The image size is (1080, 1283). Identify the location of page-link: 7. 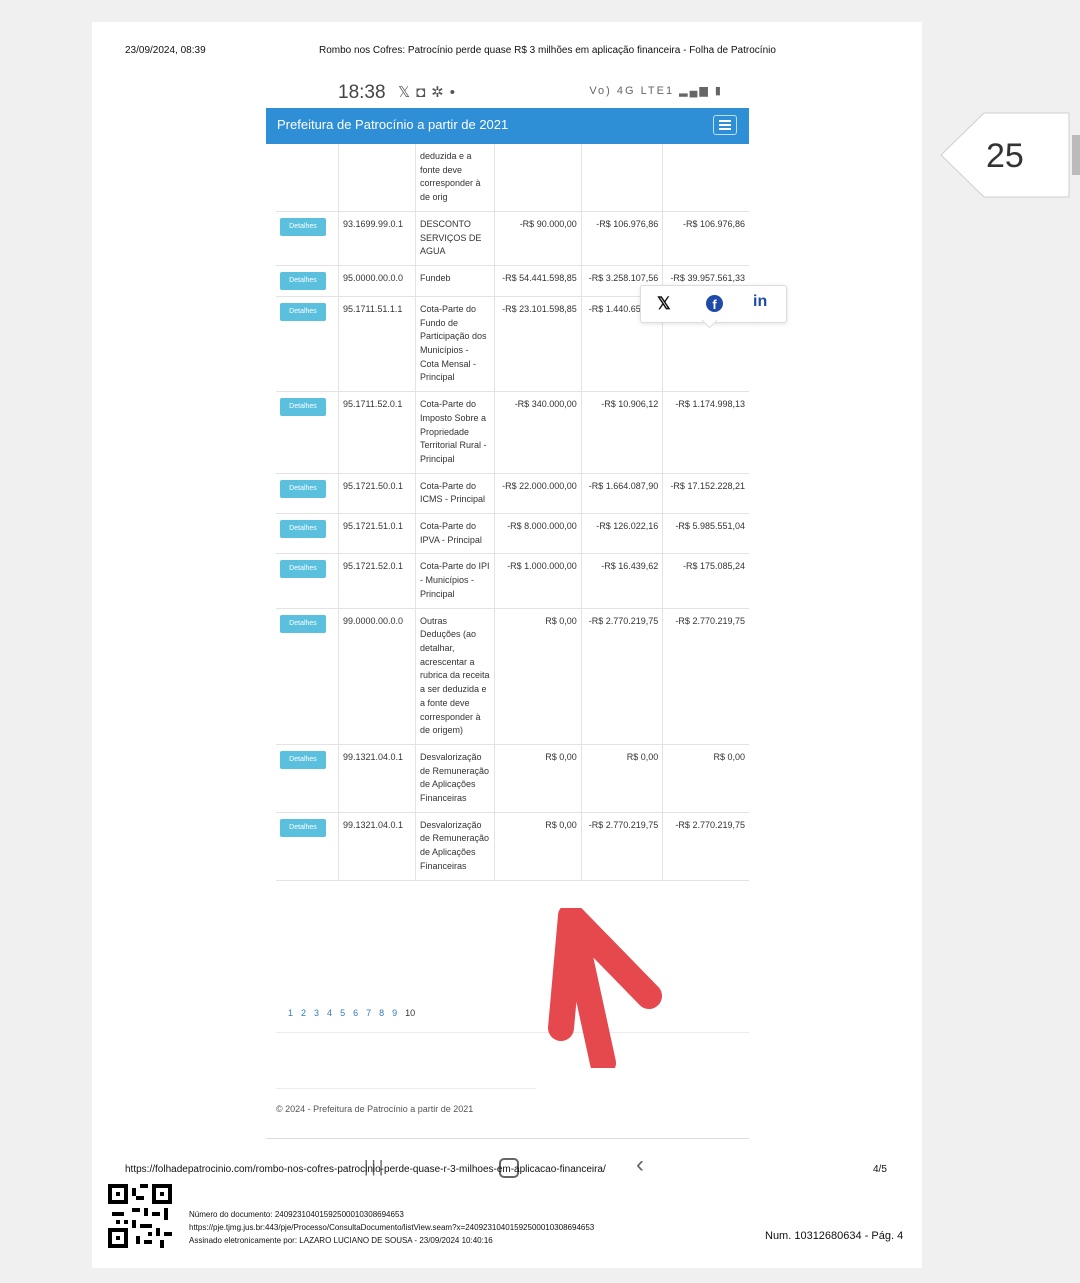
(368, 1013).